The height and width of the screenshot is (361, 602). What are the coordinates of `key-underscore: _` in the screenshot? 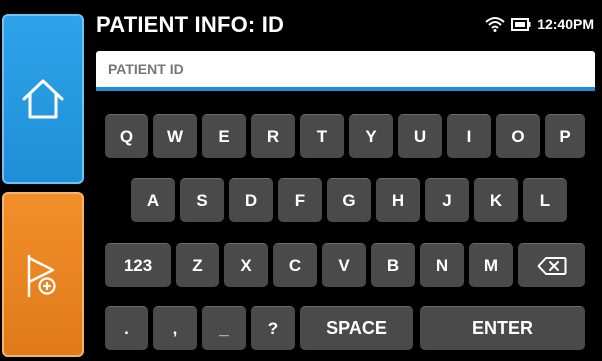 It's located at (224, 328).